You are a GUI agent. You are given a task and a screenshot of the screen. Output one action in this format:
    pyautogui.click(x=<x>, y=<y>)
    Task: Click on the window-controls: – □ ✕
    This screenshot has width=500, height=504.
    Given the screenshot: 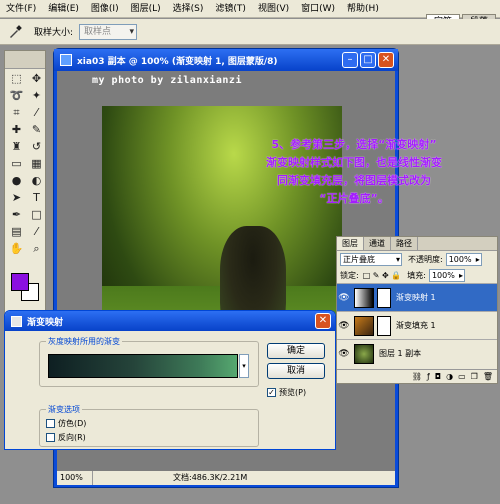 What is the action you would take?
    pyautogui.click(x=368, y=60)
    